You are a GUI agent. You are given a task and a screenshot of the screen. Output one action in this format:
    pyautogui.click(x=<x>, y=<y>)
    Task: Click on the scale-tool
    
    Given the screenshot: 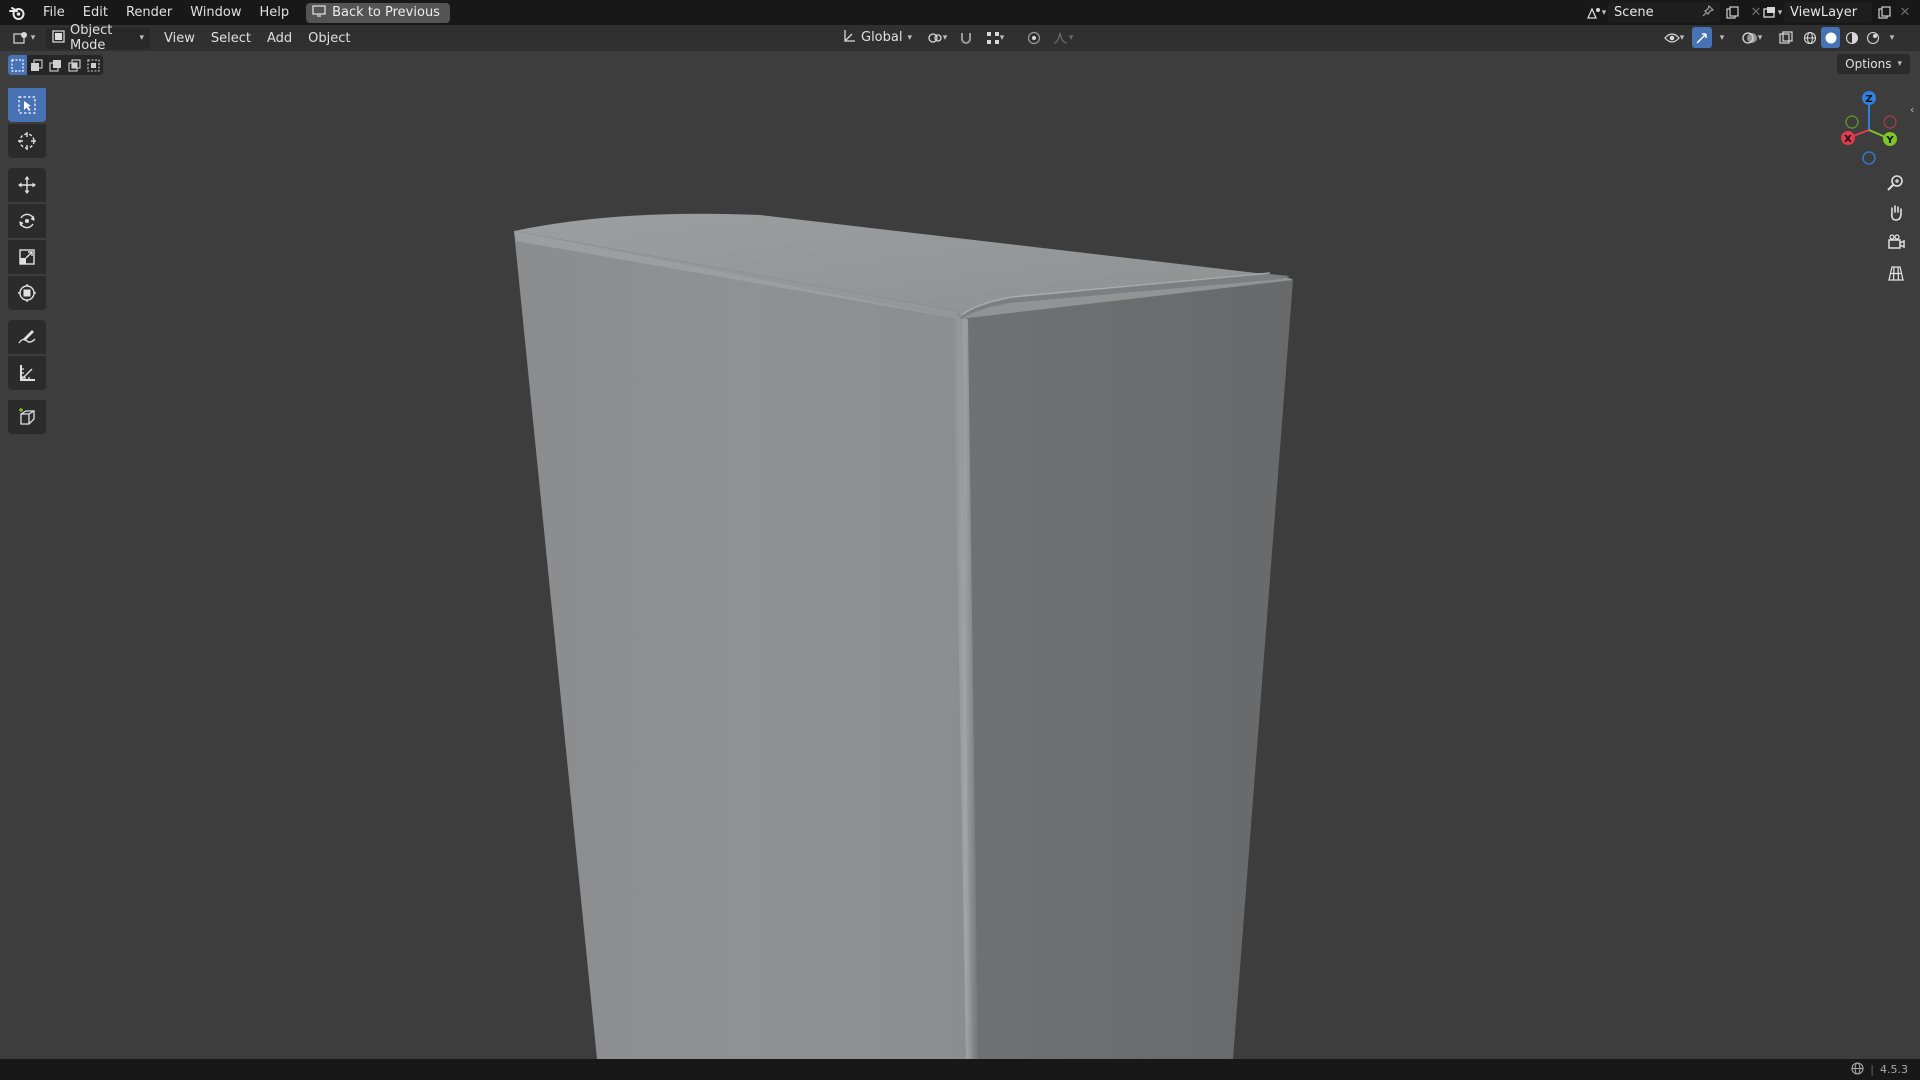 What is the action you would take?
    pyautogui.click(x=27, y=257)
    